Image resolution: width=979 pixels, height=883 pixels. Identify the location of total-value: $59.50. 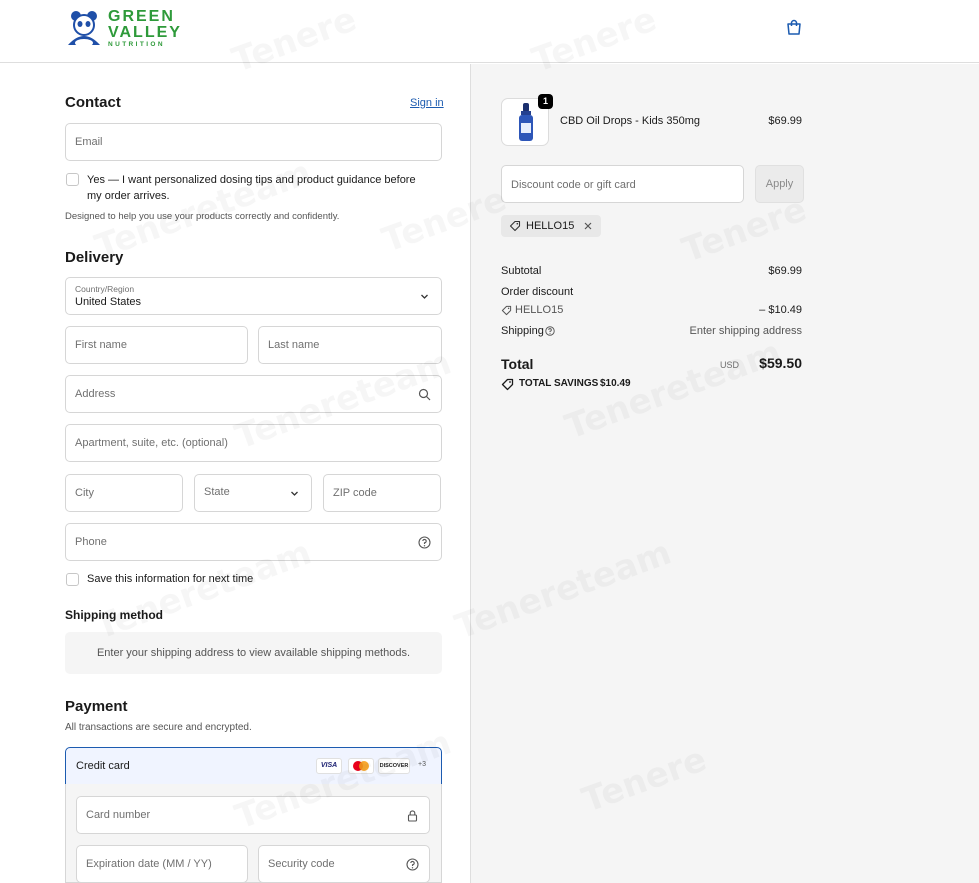
(780, 363).